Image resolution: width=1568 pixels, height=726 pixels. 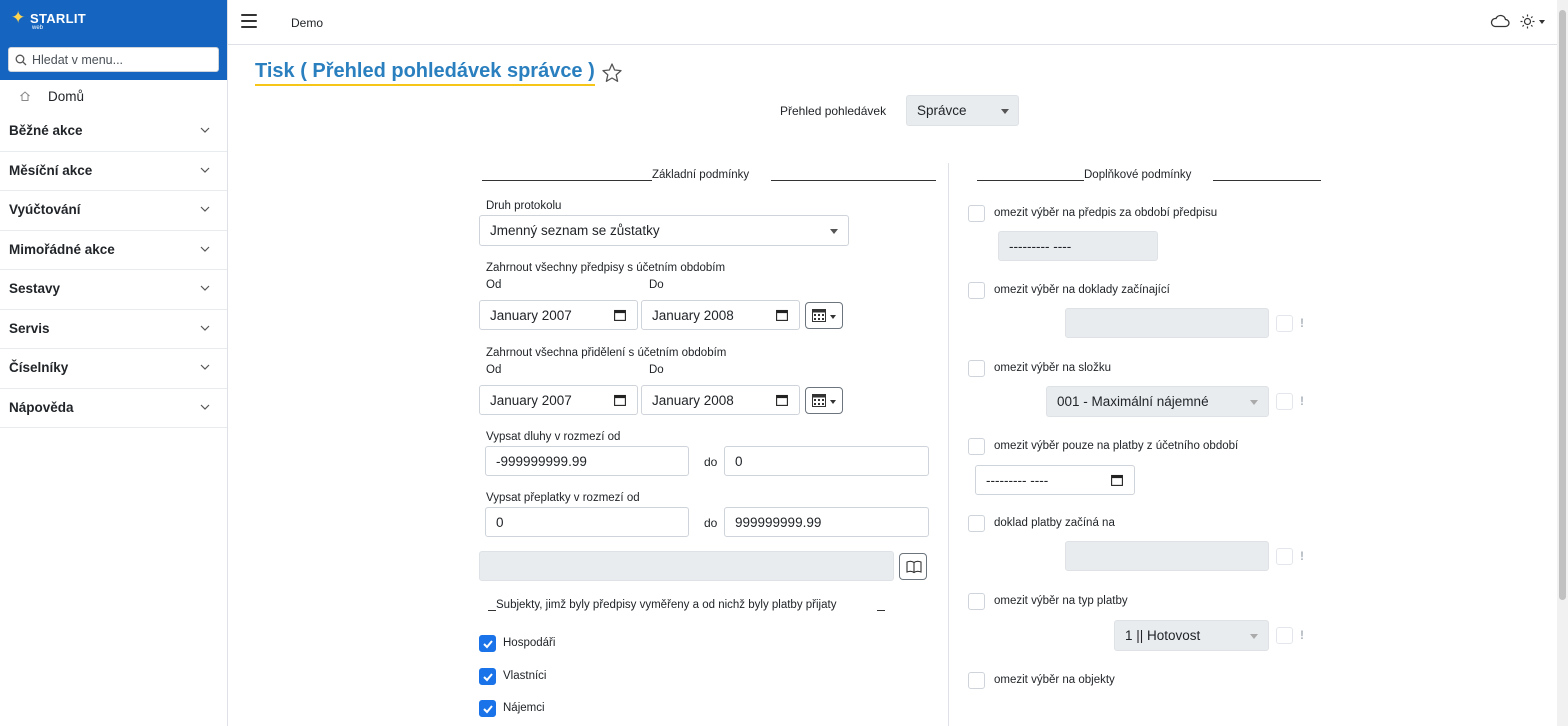 What do you see at coordinates (1055, 480) in the screenshot?
I see `payments-period-input: --------- ----` at bounding box center [1055, 480].